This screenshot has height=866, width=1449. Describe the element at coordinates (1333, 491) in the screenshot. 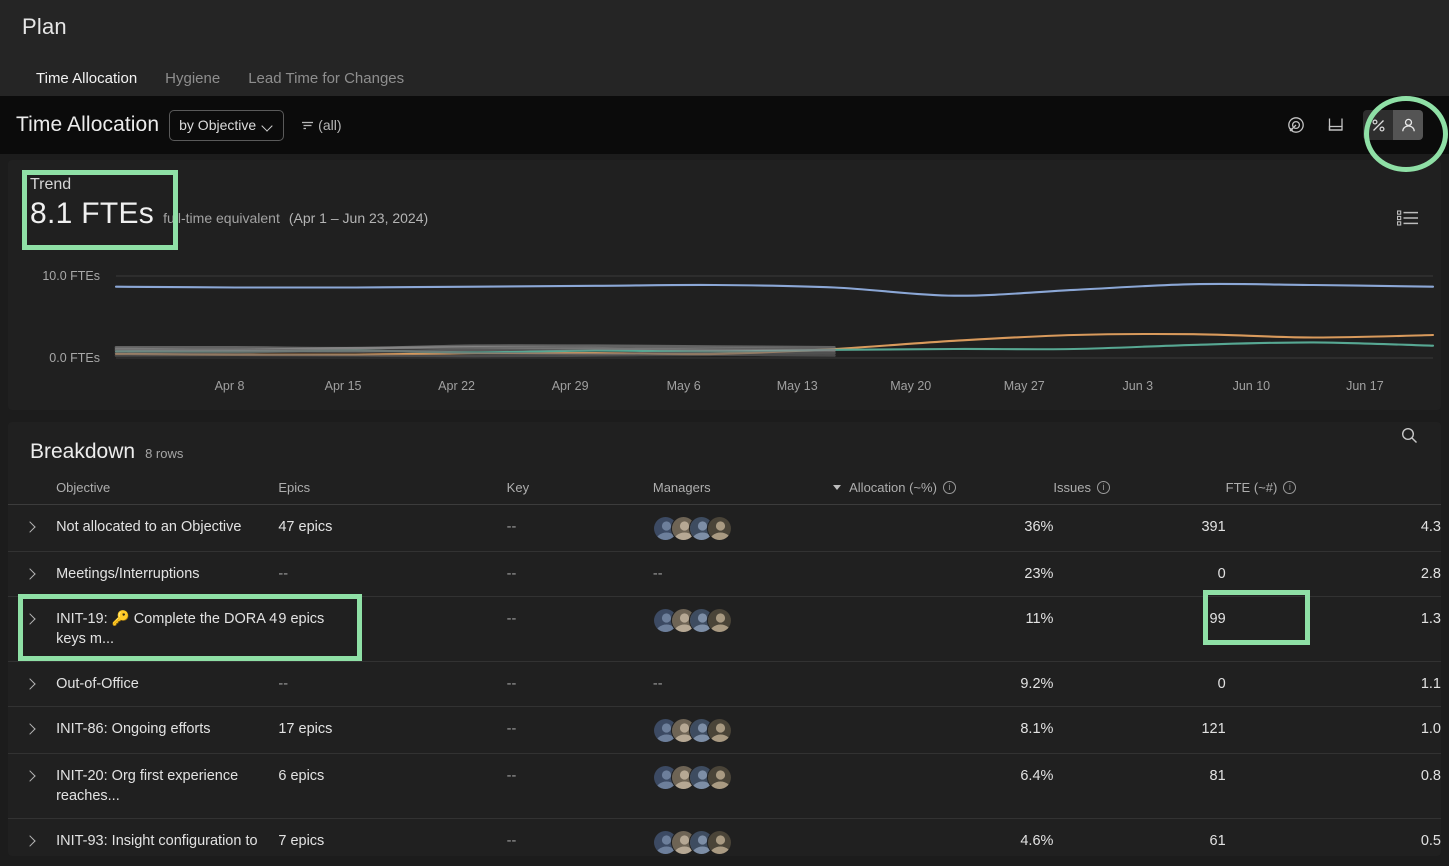

I see `th-fte: FTE (~#) i` at that location.